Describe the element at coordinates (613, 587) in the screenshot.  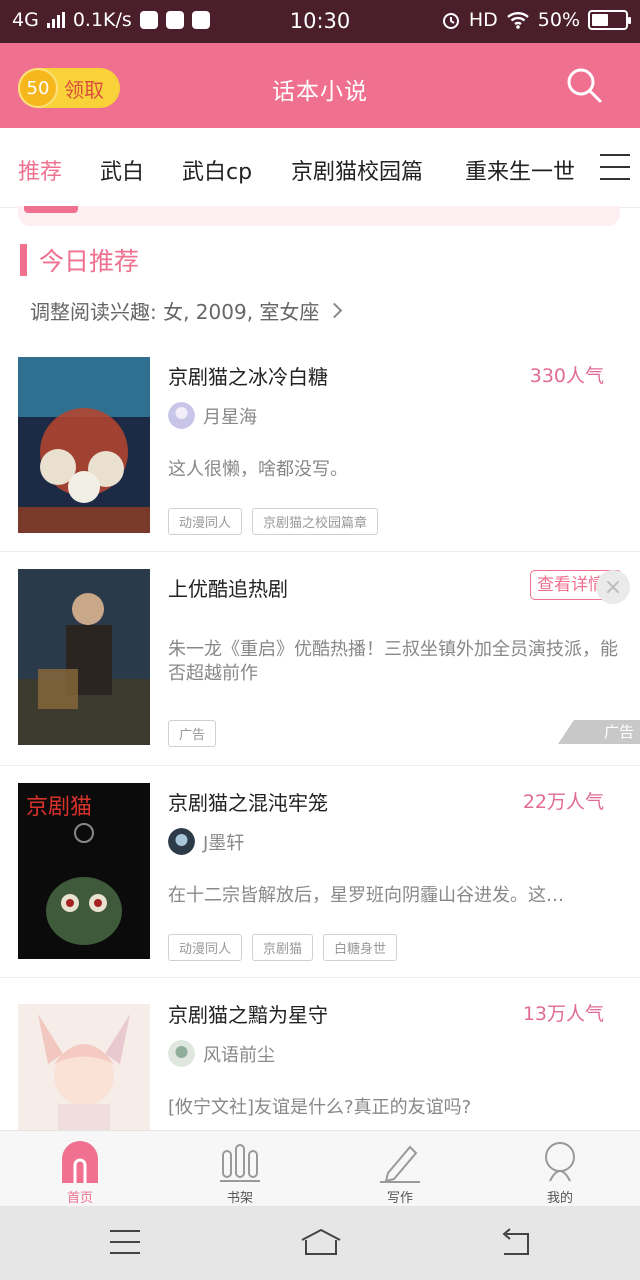
I see `close-icon: ×` at that location.